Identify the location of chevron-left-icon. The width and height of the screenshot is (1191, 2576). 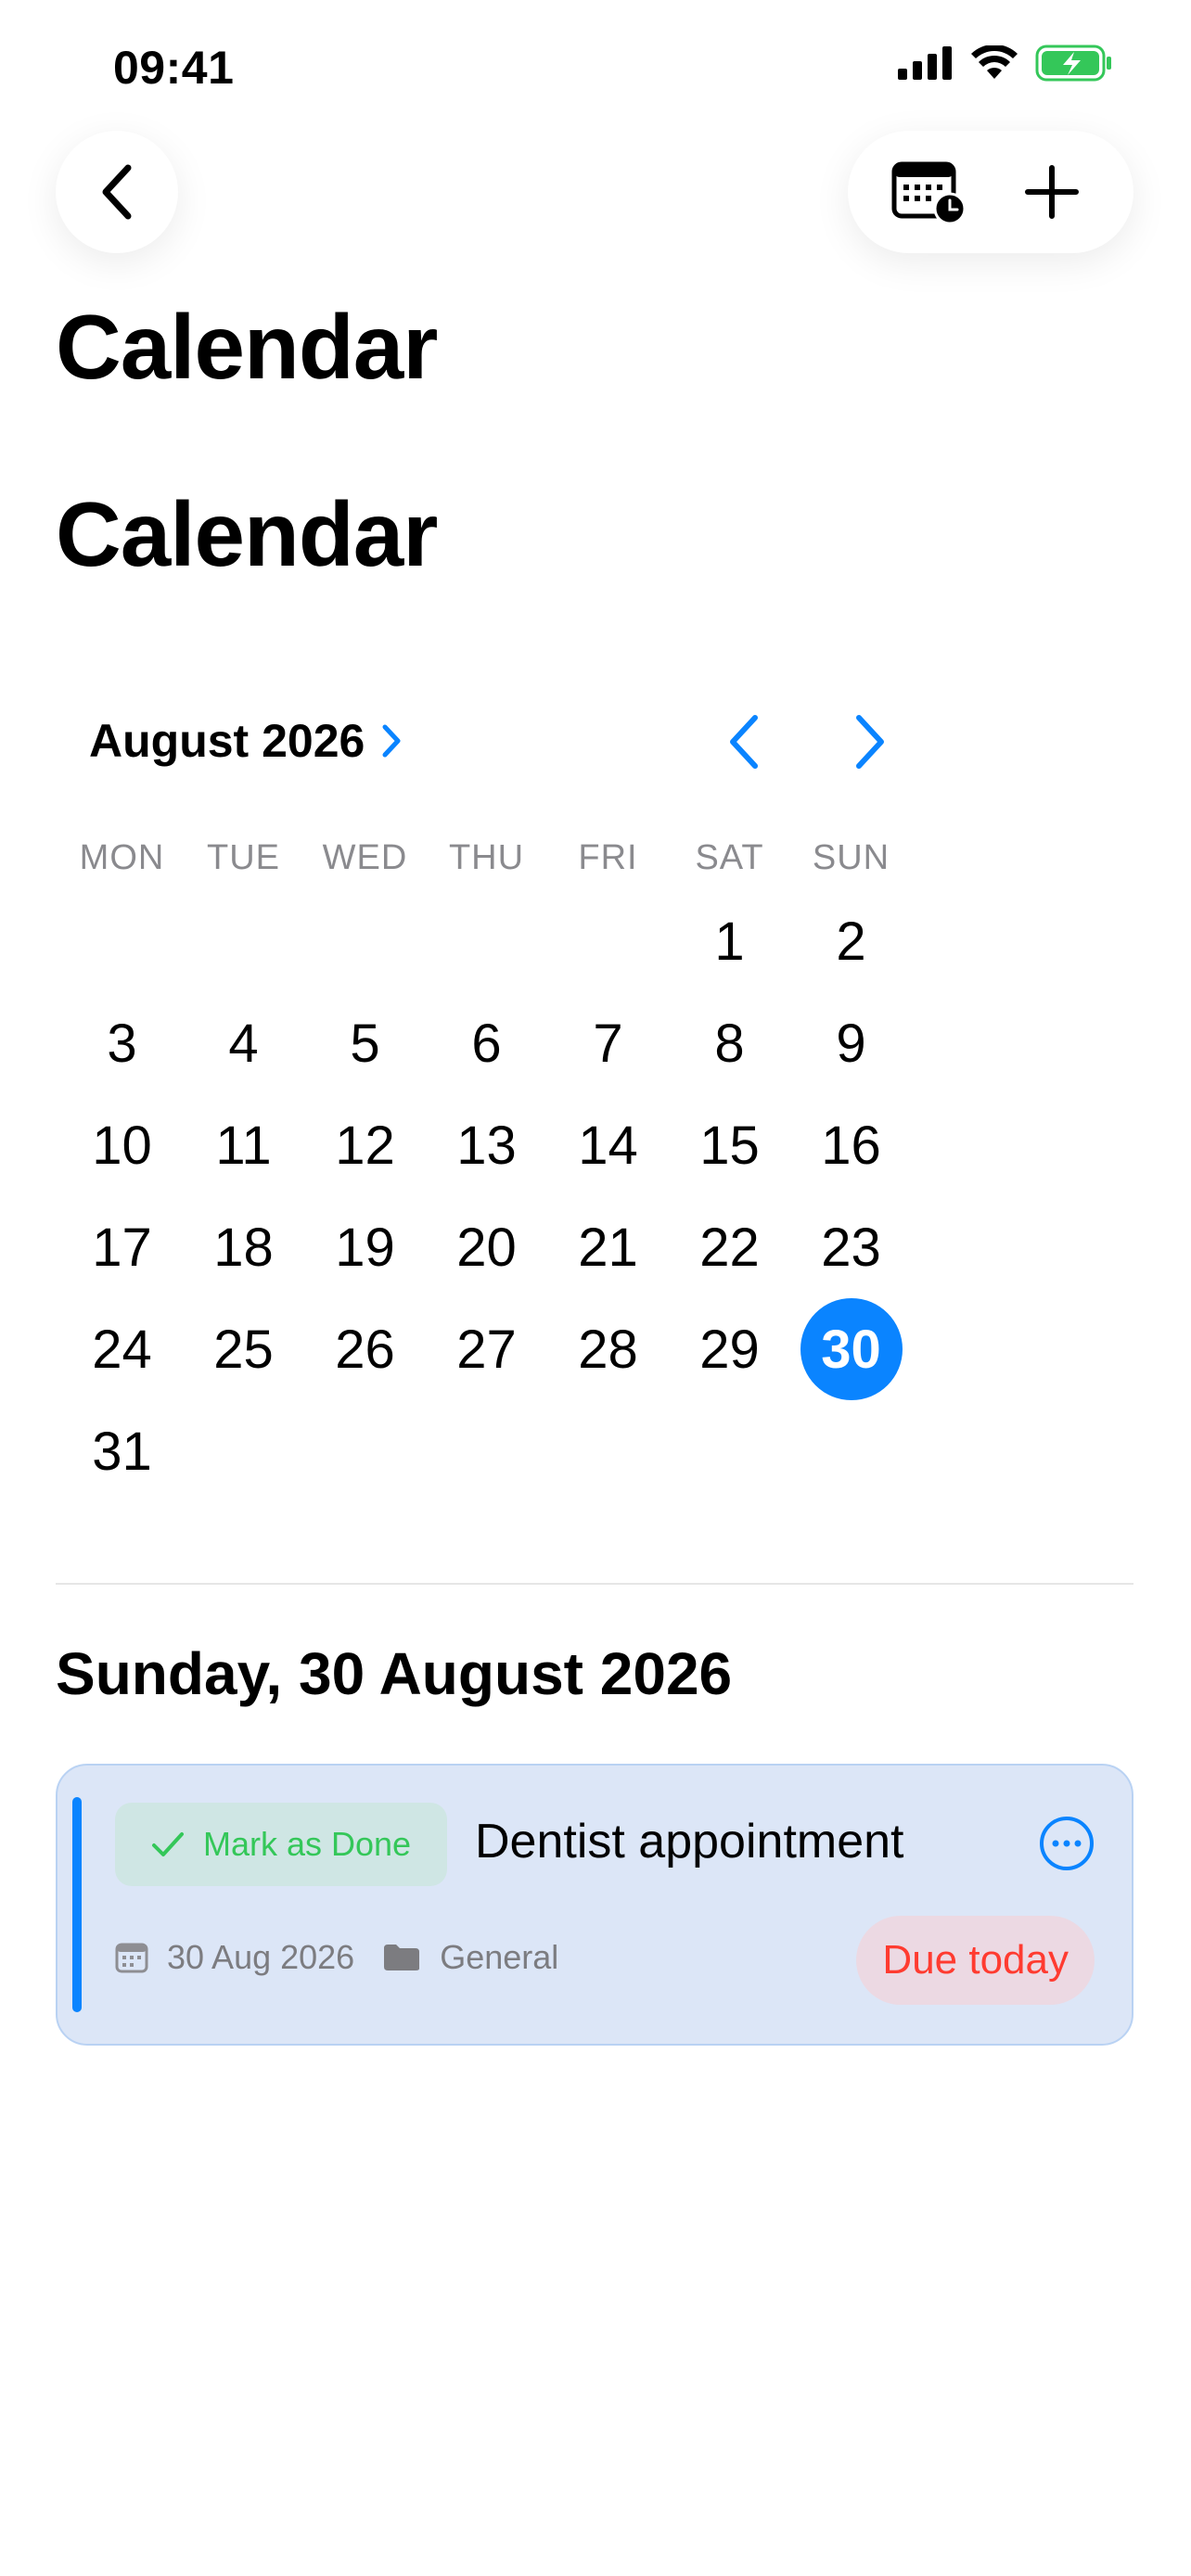
(744, 742).